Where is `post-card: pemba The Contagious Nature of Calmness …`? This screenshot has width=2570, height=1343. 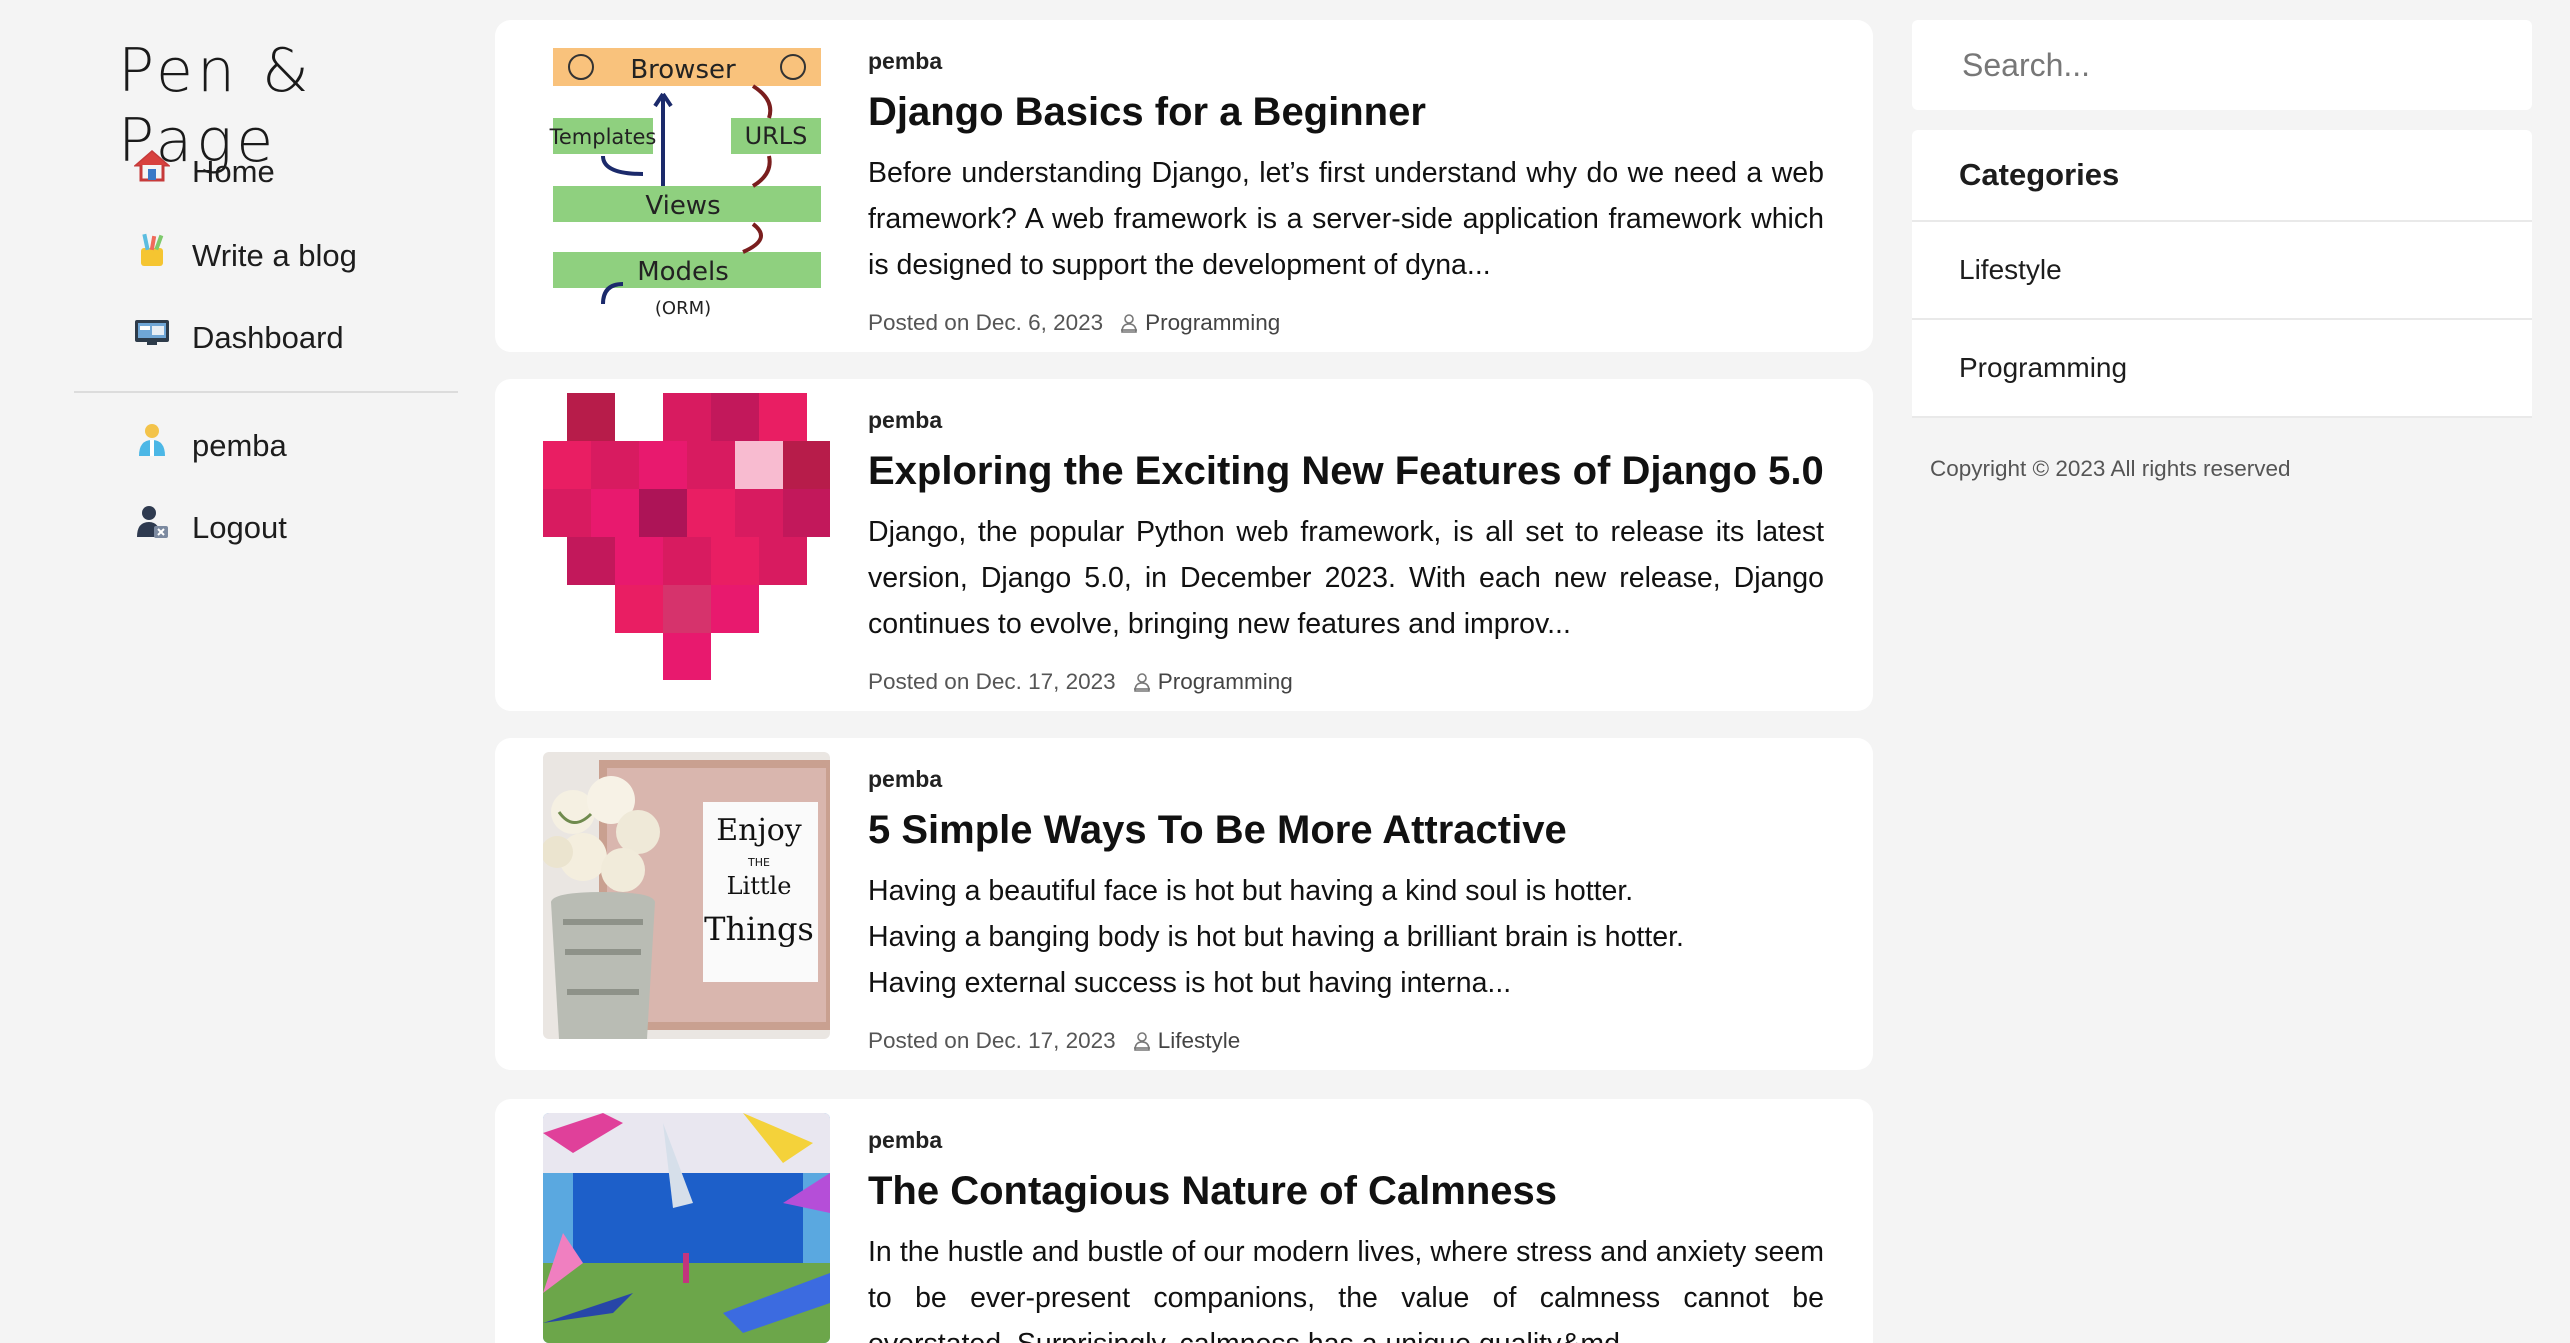
post-card: pemba The Contagious Nature of Calmness … is located at coordinates (1184, 1221).